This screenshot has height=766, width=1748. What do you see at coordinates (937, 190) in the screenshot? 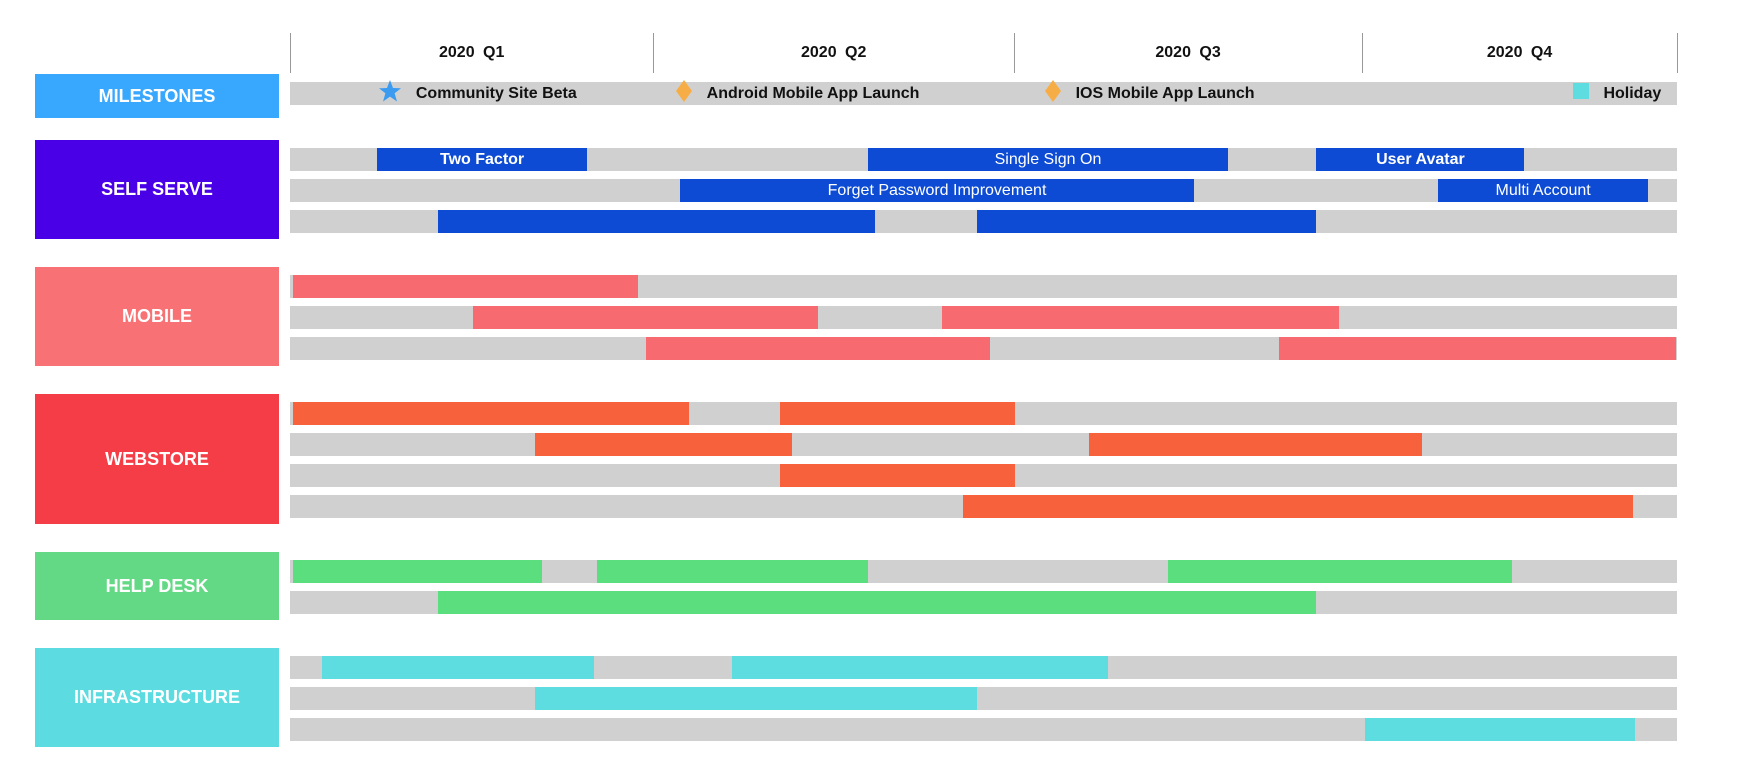
I see `task-bar-forget-password-improvement: Forget Password Improvement` at bounding box center [937, 190].